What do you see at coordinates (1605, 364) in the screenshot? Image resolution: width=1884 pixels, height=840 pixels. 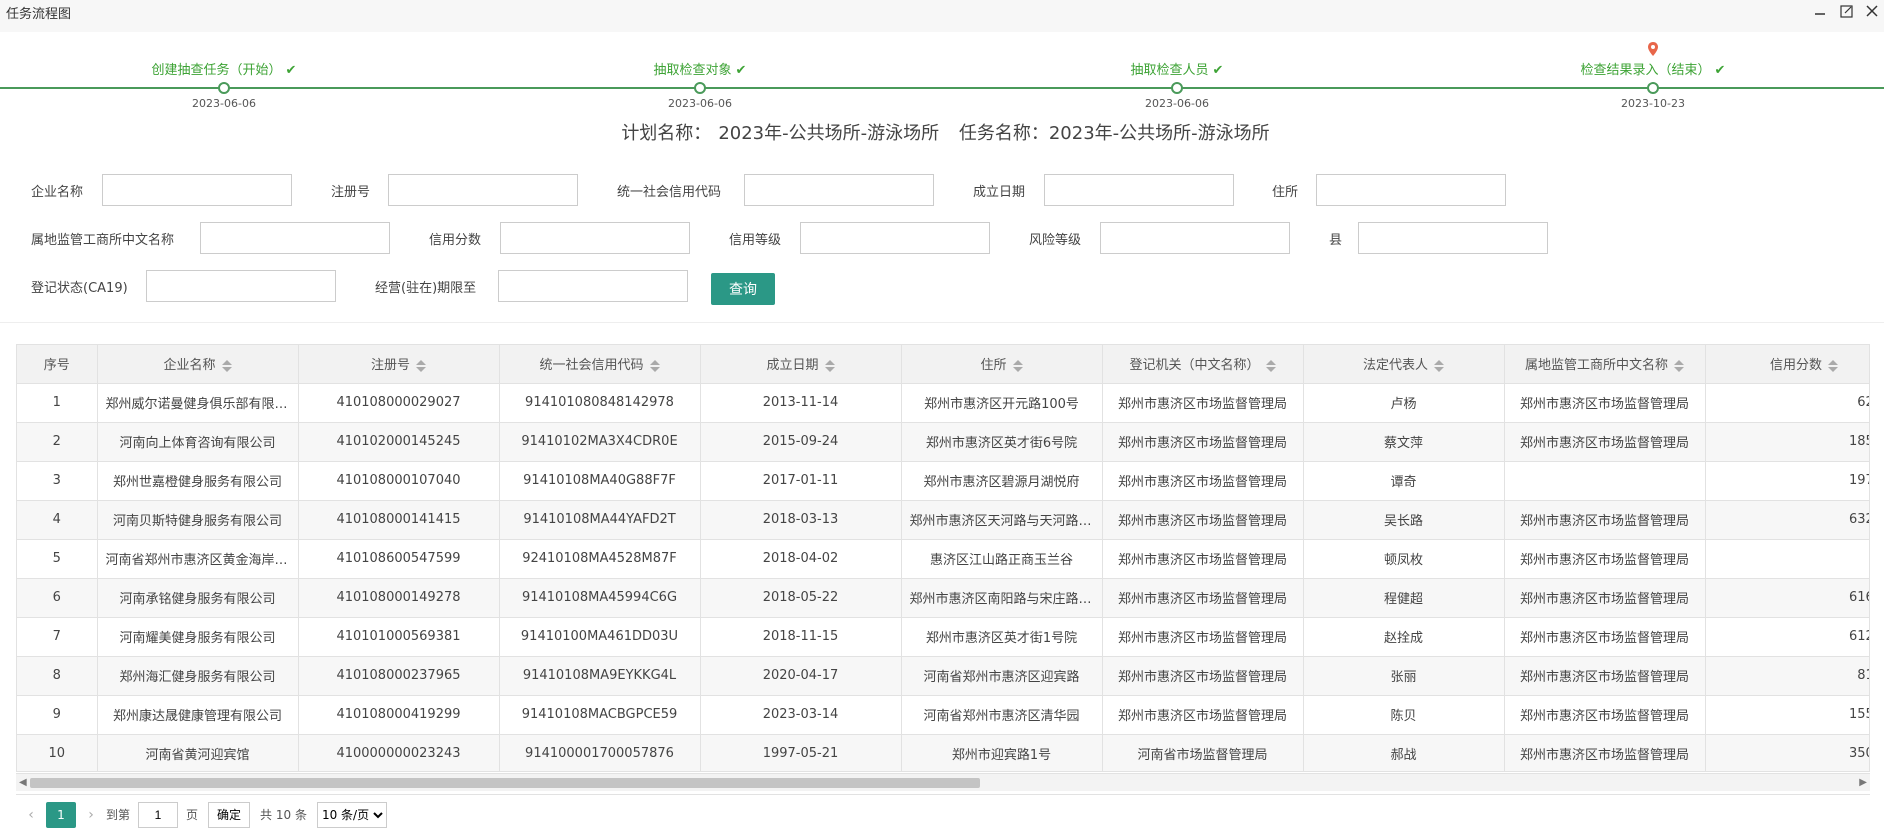 I see `column-header: 属地监管工商所中文名称` at bounding box center [1605, 364].